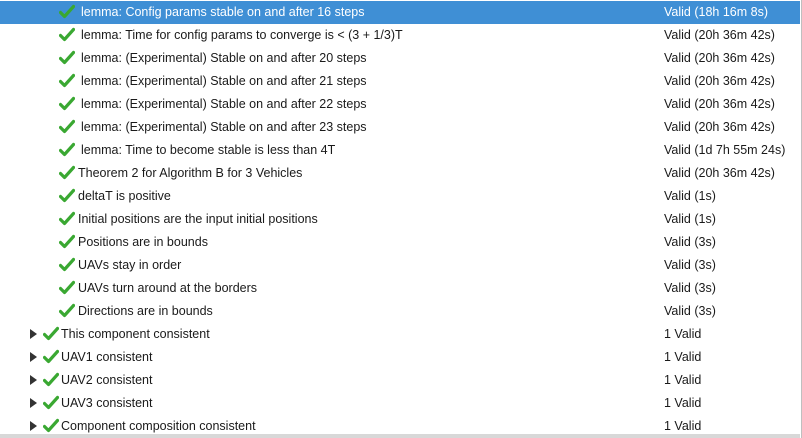  Describe the element at coordinates (400, 380) in the screenshot. I see `tree-row: UAV2 consistent 1 Valid` at that location.